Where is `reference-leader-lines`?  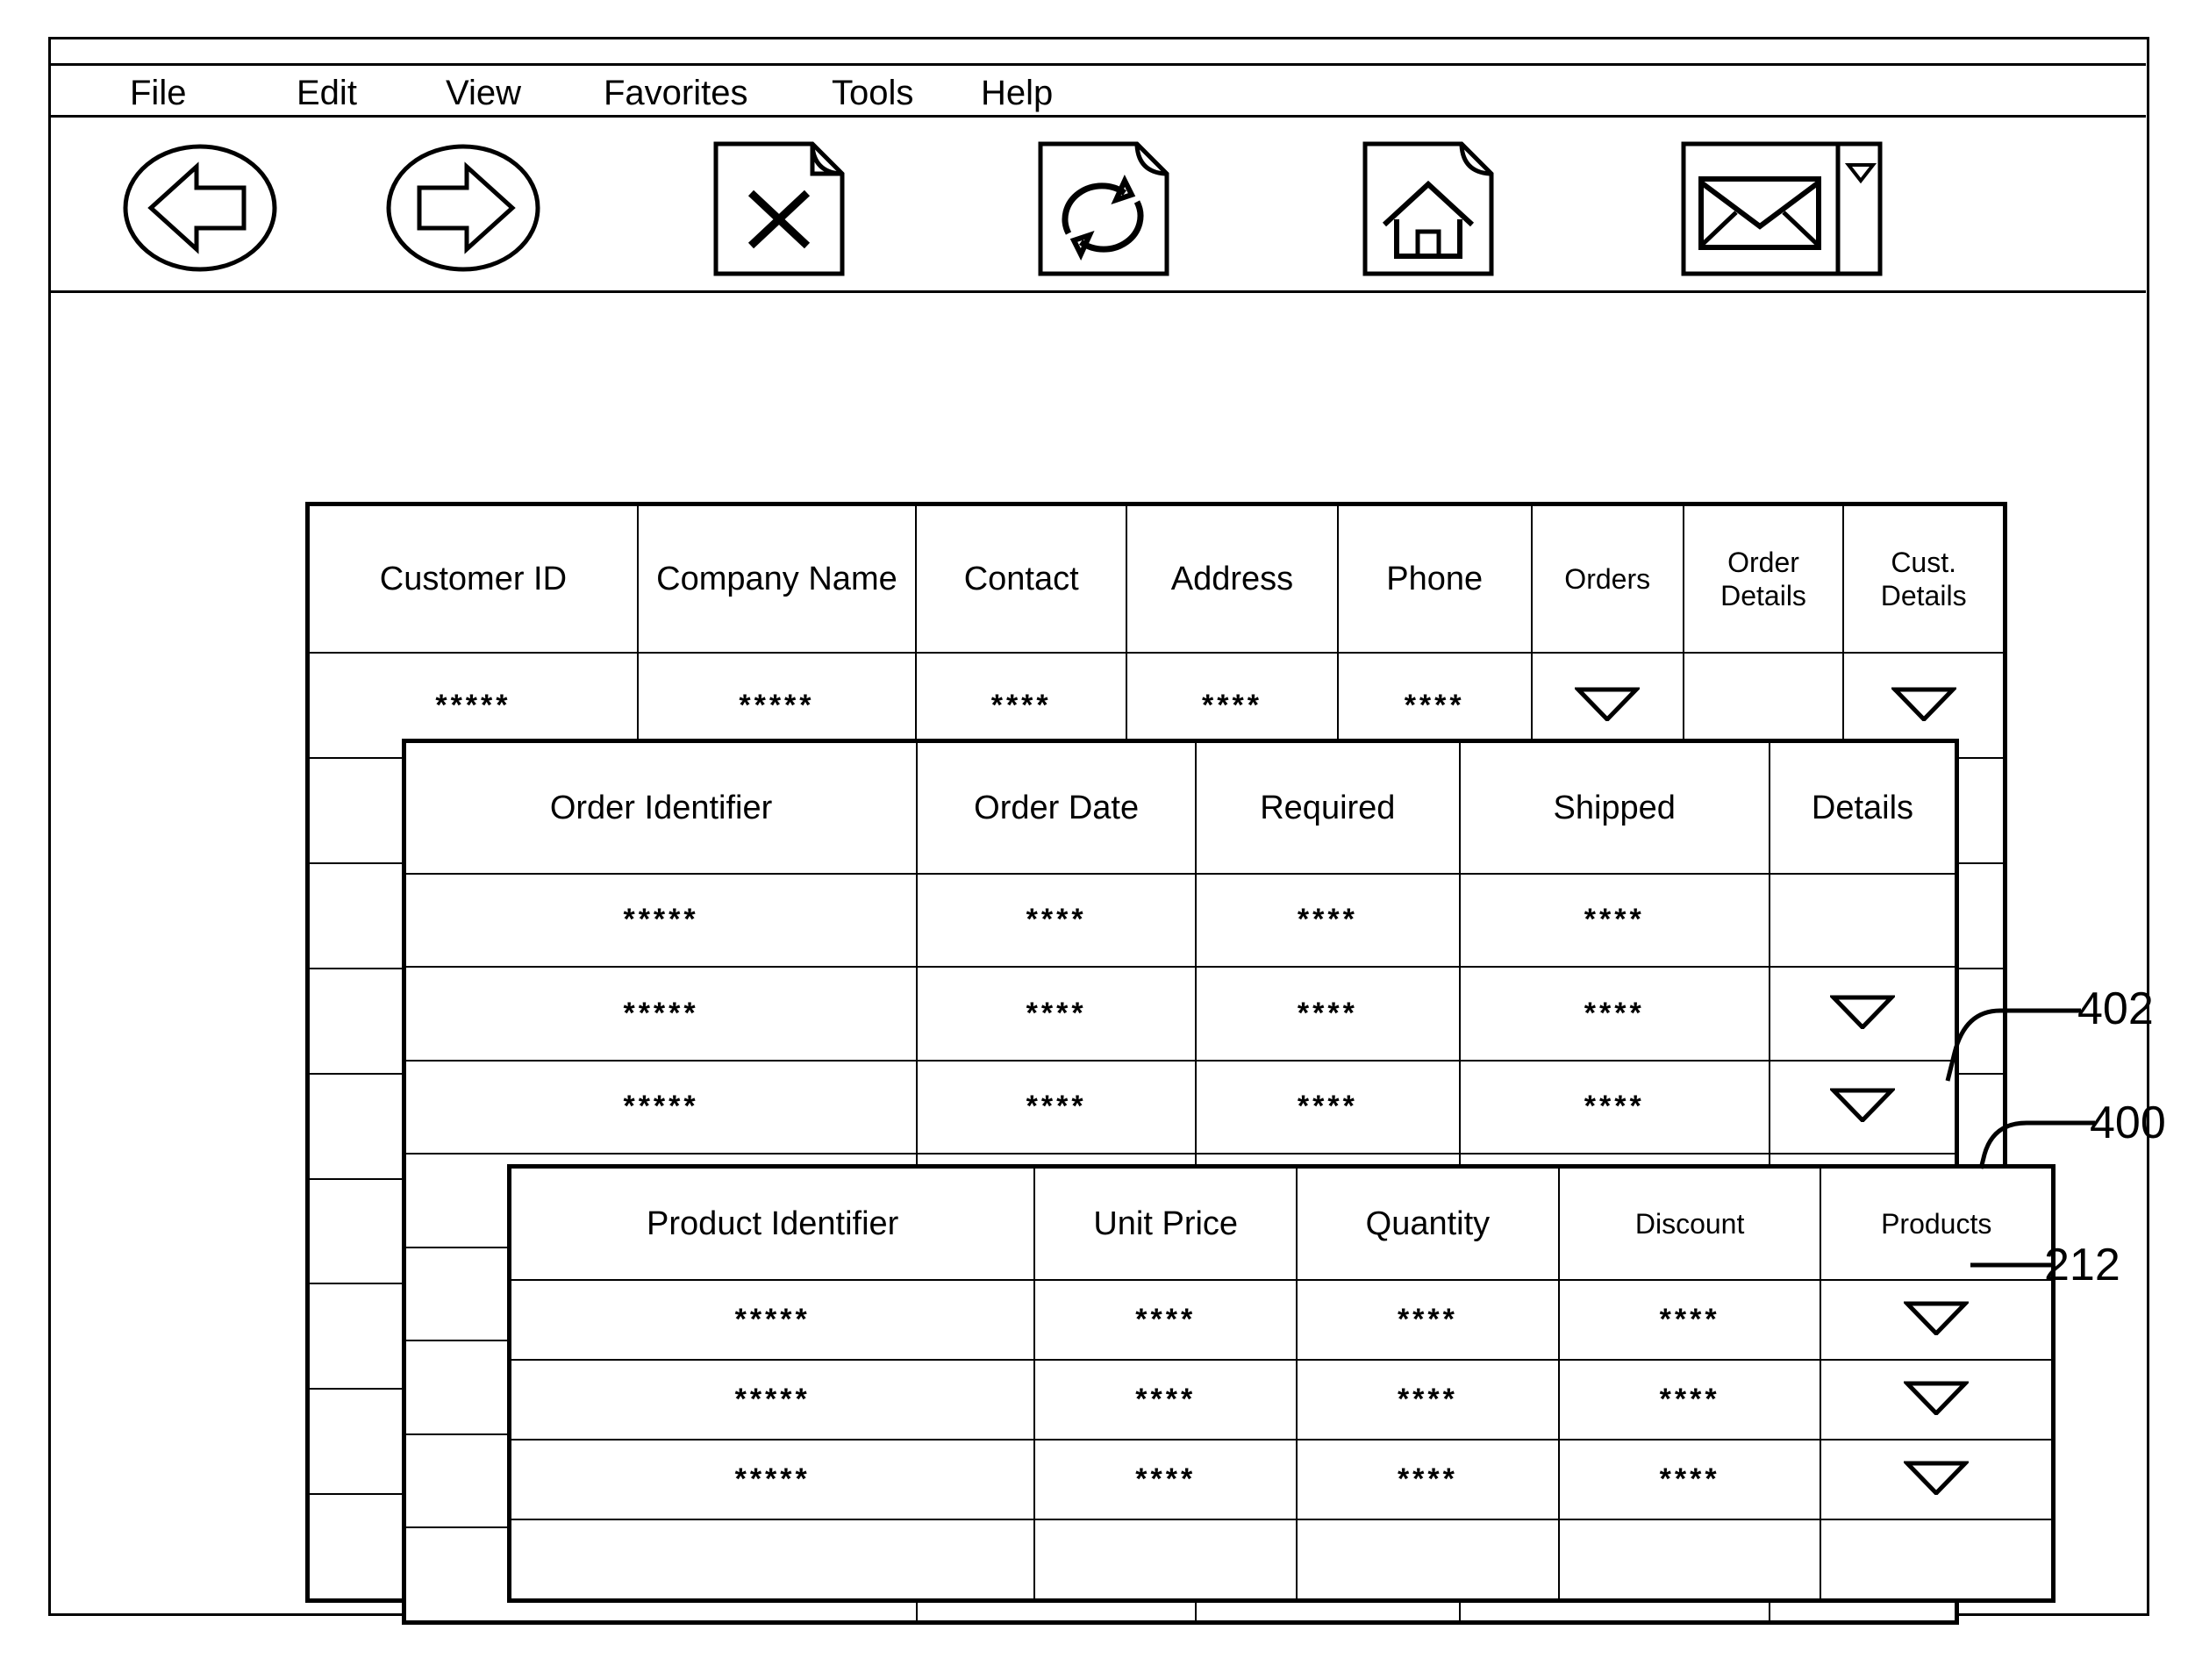
reference-leader-lines is located at coordinates (2020, 1138).